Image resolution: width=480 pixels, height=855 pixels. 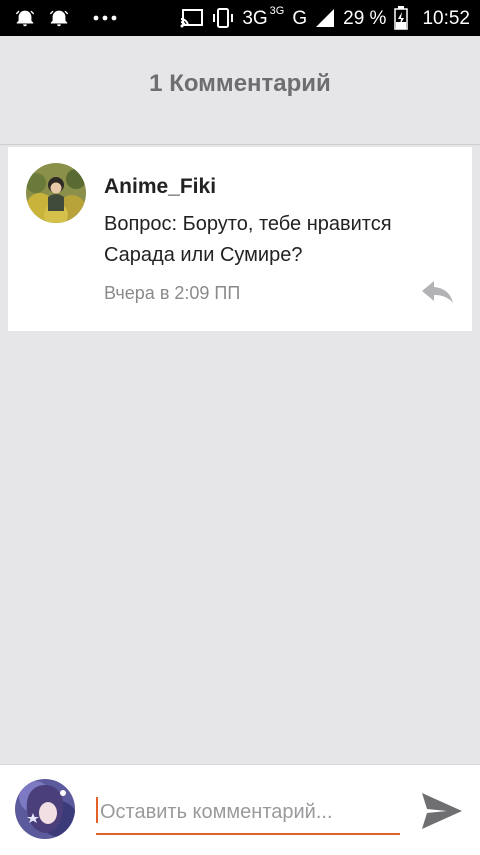 I want to click on reply-icon, so click(x=438, y=293).